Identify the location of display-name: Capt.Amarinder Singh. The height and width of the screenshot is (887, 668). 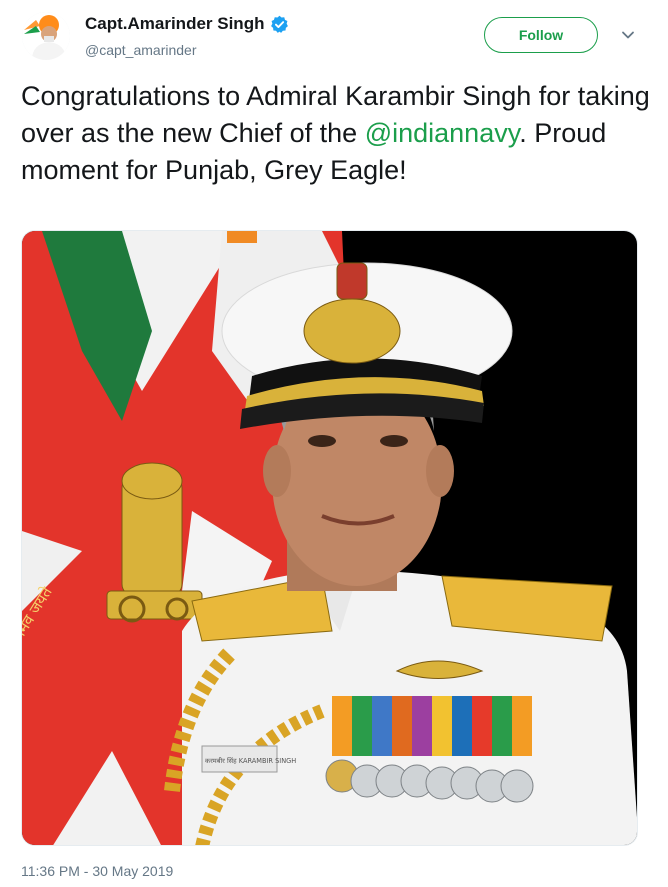
(174, 24).